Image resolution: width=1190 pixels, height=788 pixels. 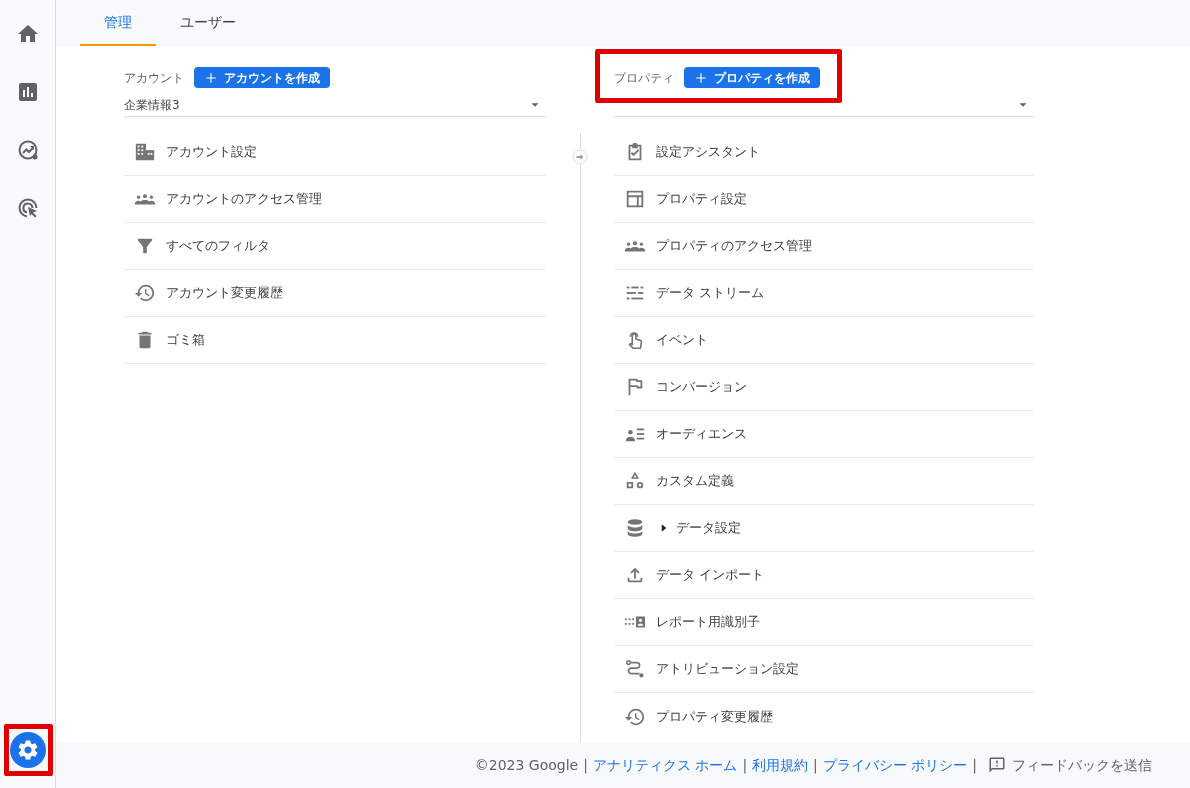 I want to click on footer-link: 利用規約, so click(x=780, y=765).